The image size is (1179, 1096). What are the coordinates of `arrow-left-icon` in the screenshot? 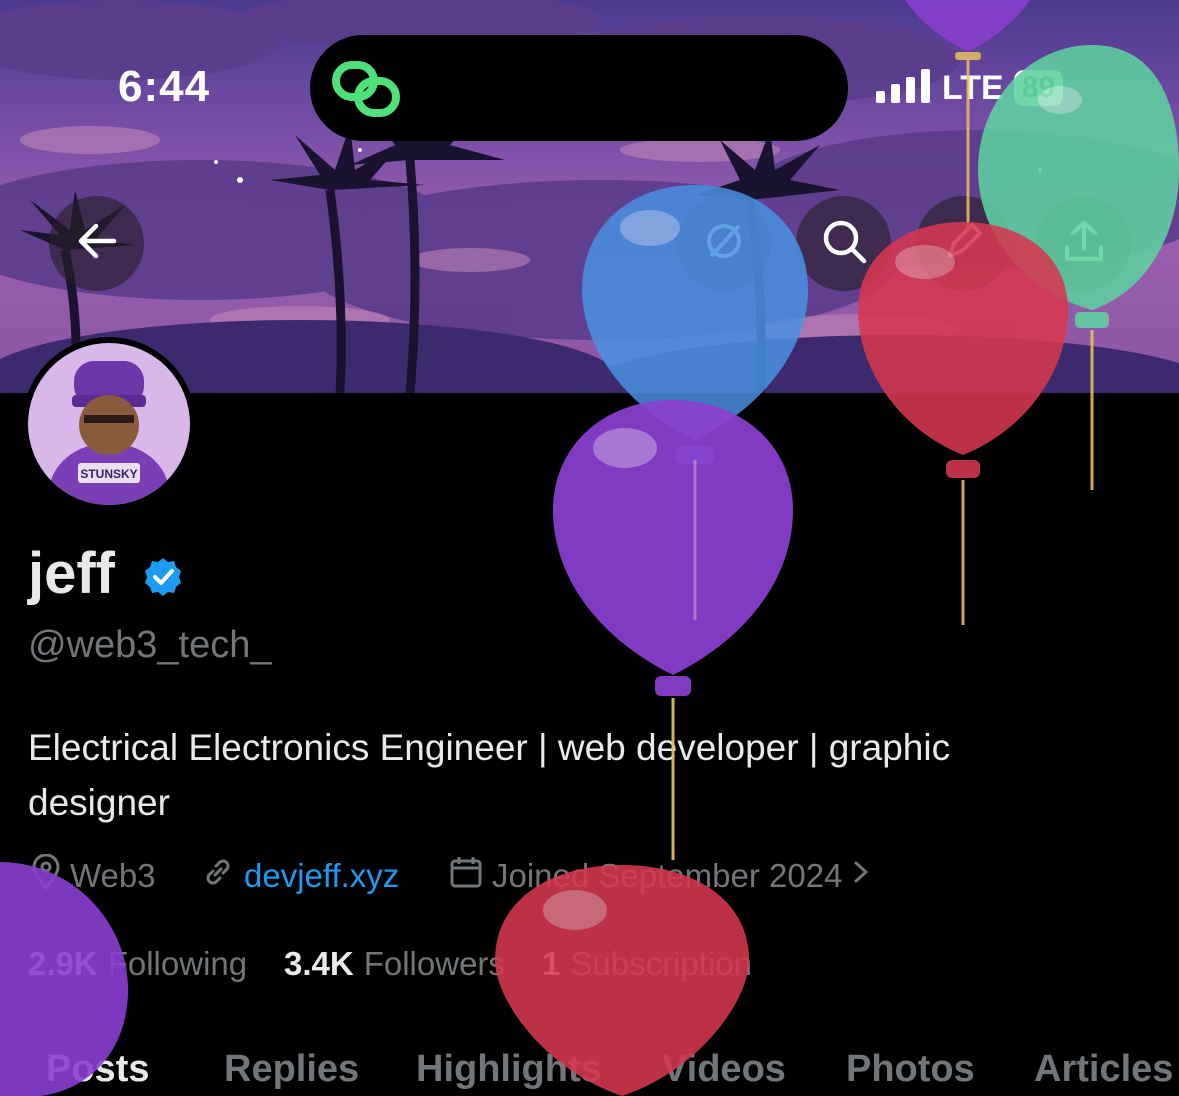 It's located at (97, 243).